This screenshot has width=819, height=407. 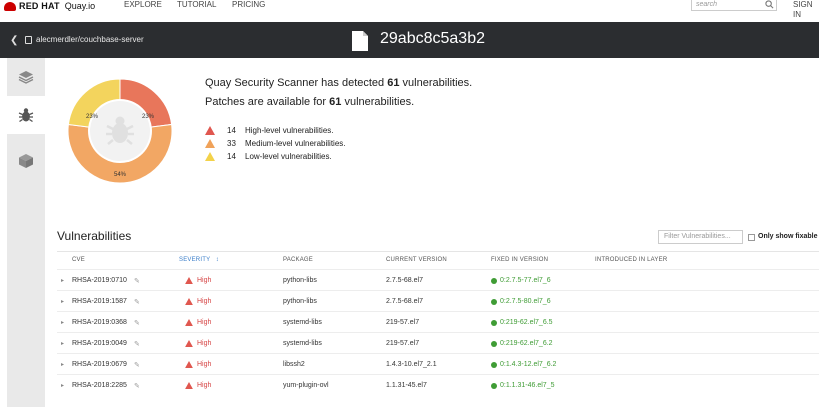 I want to click on tab-layers, so click(x=26, y=77).